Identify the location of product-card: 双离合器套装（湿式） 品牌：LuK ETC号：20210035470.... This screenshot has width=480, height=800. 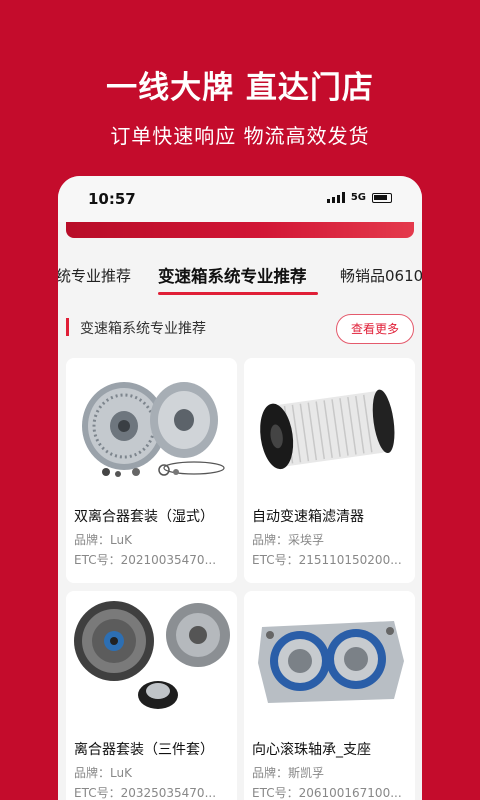
(151, 470).